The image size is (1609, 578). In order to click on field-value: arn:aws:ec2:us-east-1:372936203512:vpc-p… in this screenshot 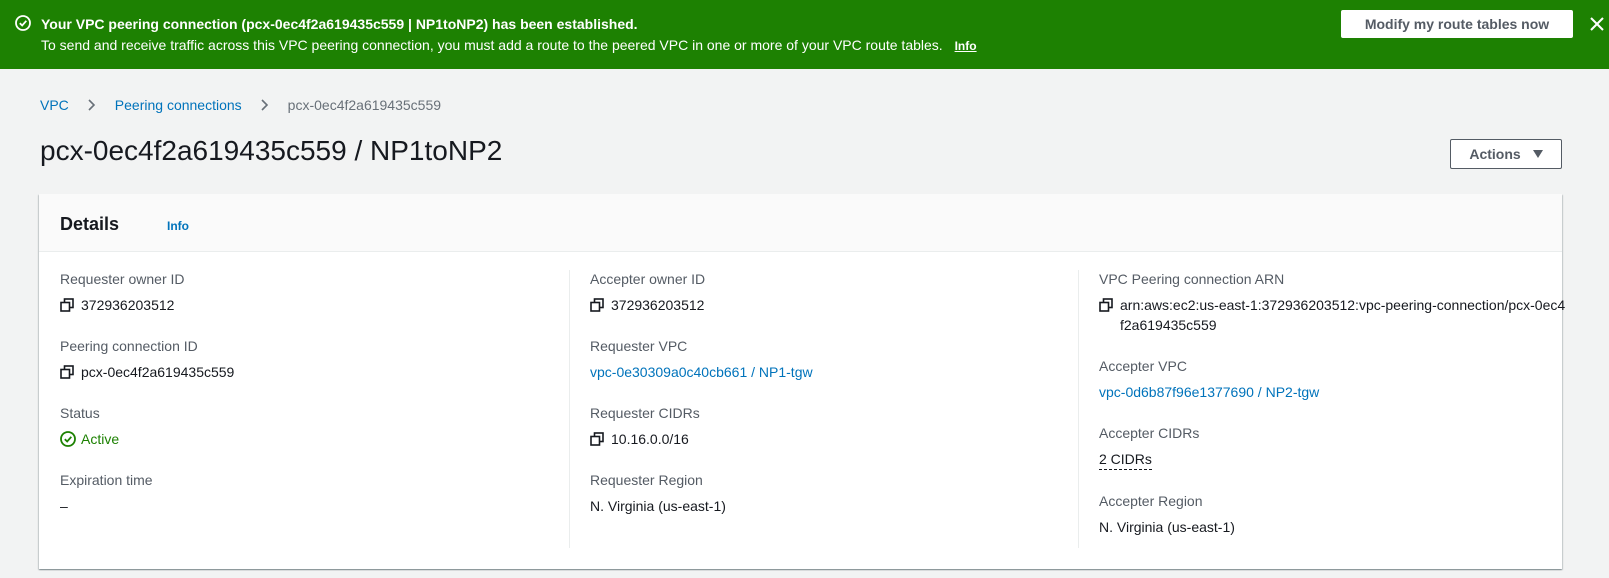, I will do `click(1343, 315)`.